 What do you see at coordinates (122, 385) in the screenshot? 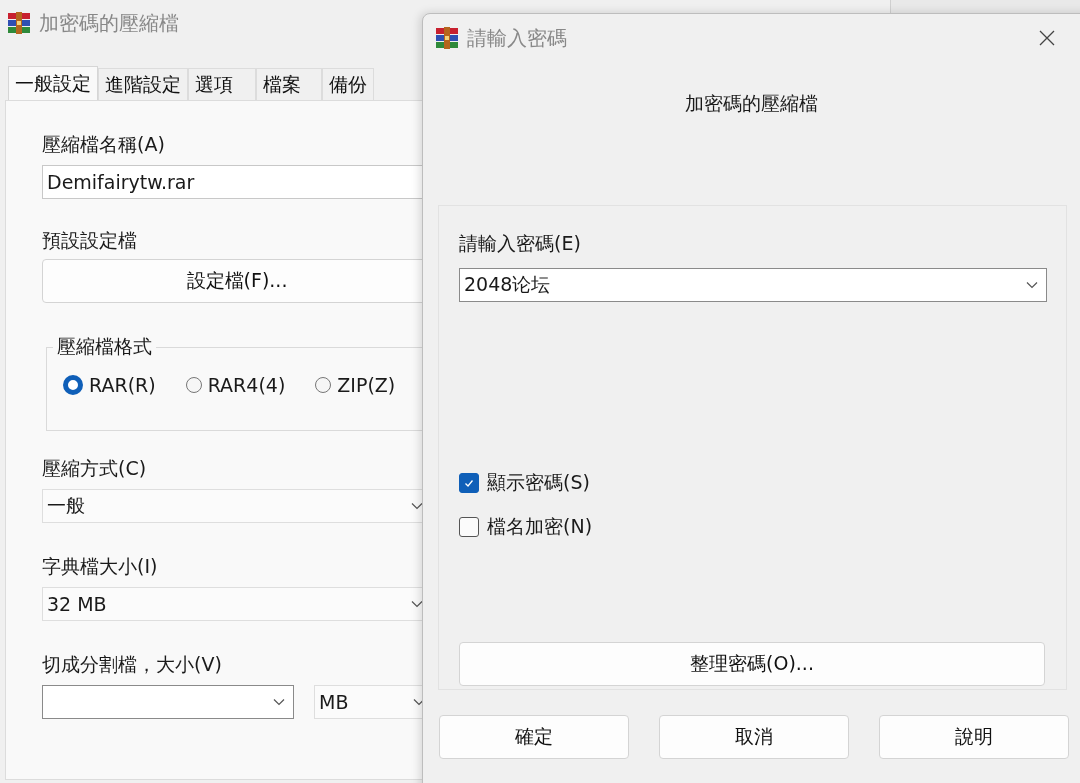
I see `radio-label: RAR(R)` at bounding box center [122, 385].